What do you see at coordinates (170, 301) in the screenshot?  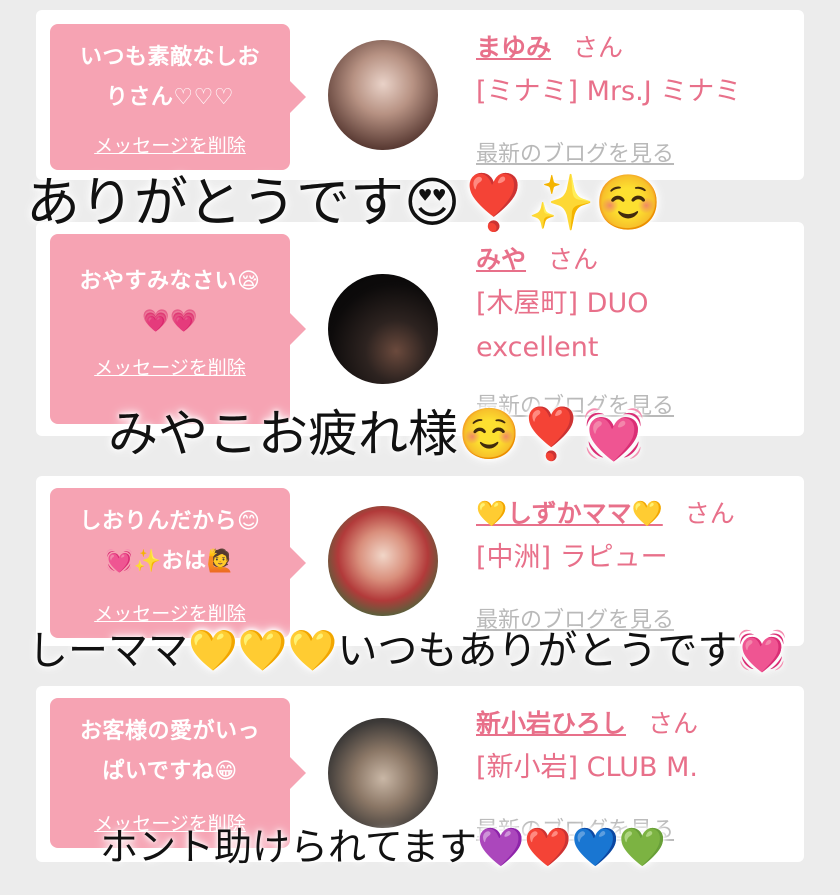 I see `message-text: おやすみなさい😪 💗💗` at bounding box center [170, 301].